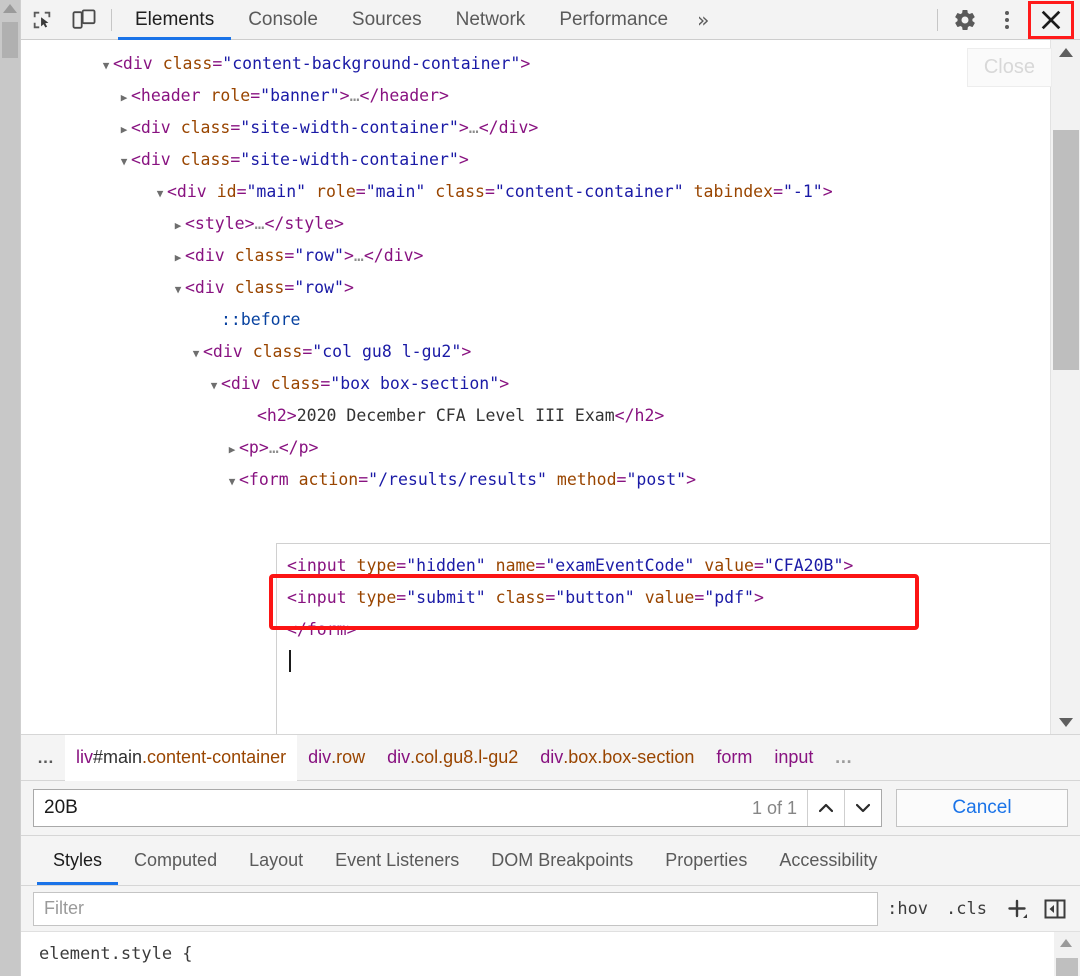  I want to click on breadcrumb-item: div .row, so click(336, 758).